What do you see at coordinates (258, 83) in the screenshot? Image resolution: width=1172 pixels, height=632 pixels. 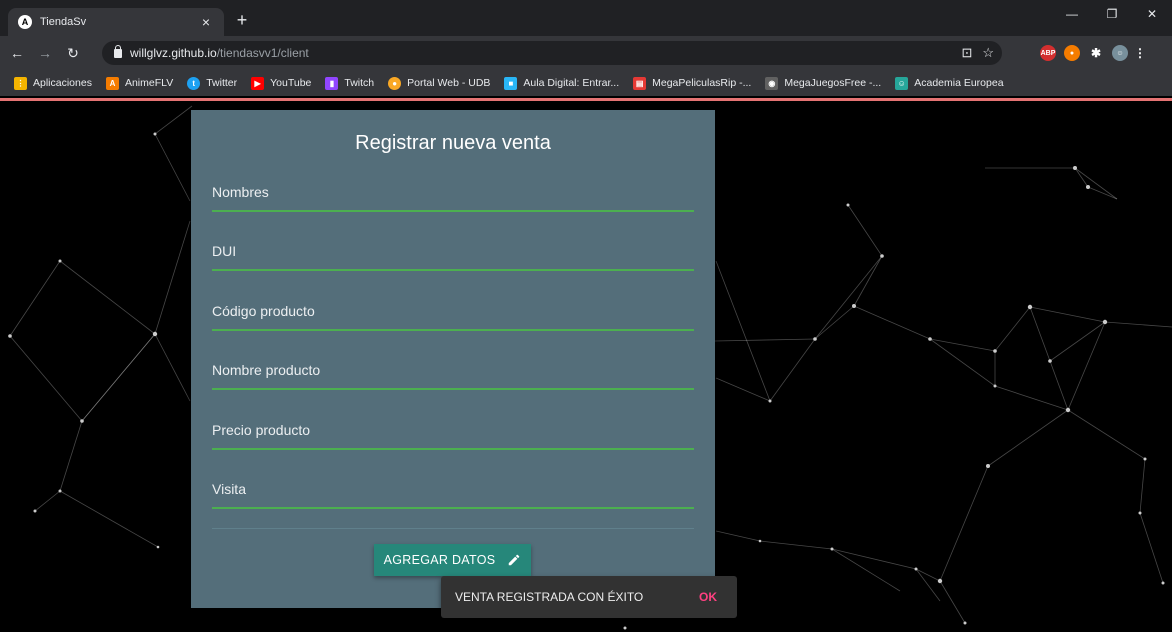 I see `youtube-icon: ▶` at bounding box center [258, 83].